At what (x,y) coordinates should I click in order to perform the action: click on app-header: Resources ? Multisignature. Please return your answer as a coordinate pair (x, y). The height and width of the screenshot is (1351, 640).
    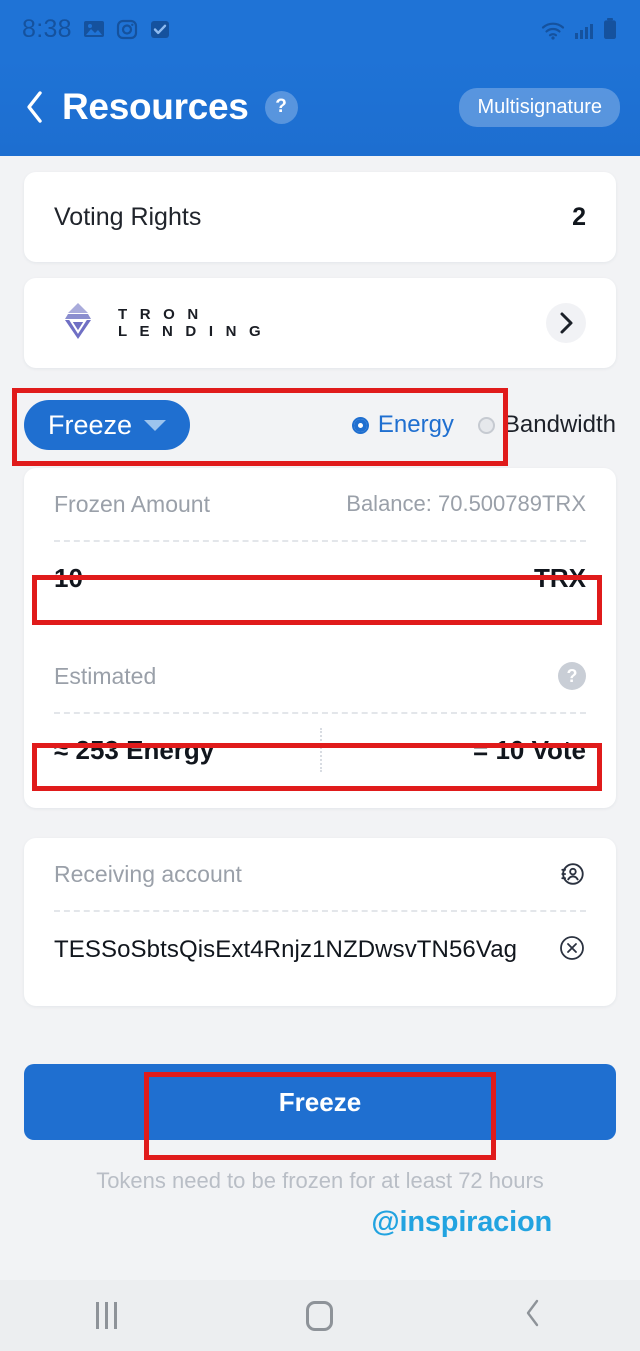
    Looking at the image, I should click on (320, 107).